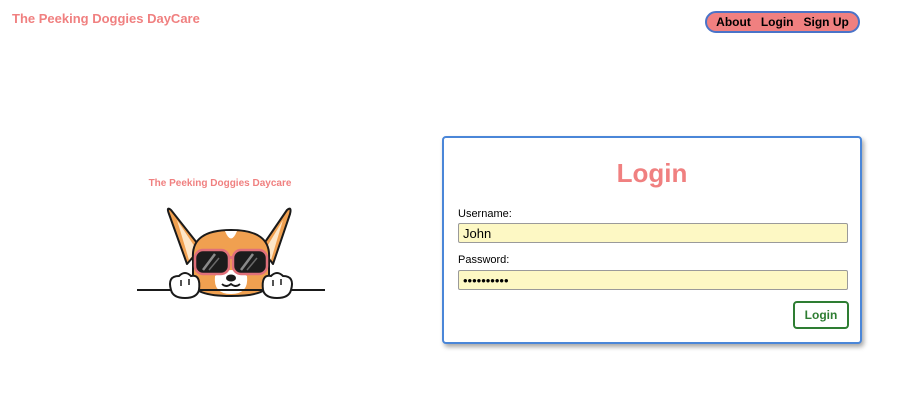 This screenshot has height=400, width=900. Describe the element at coordinates (777, 22) in the screenshot. I see `nav-login-link: Login` at that location.